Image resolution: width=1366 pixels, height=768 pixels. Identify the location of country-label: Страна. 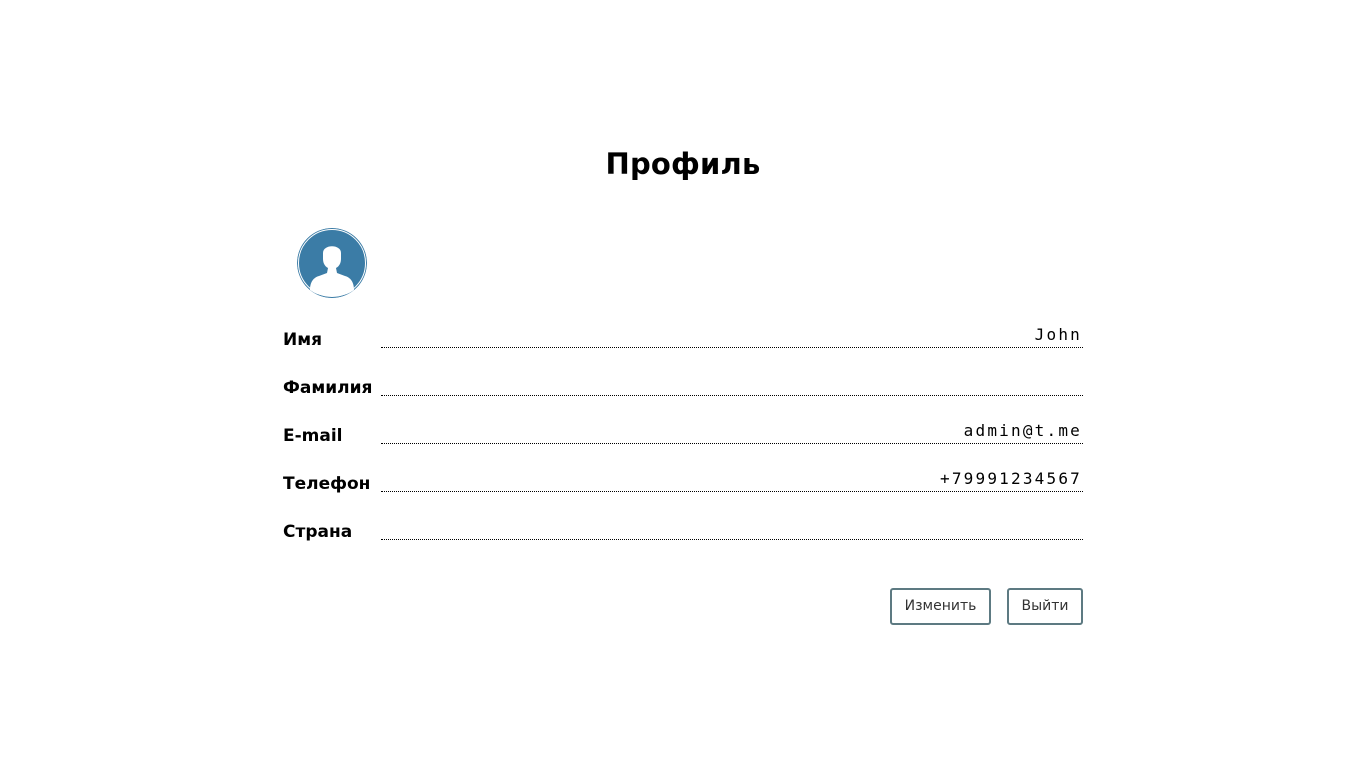
(318, 532).